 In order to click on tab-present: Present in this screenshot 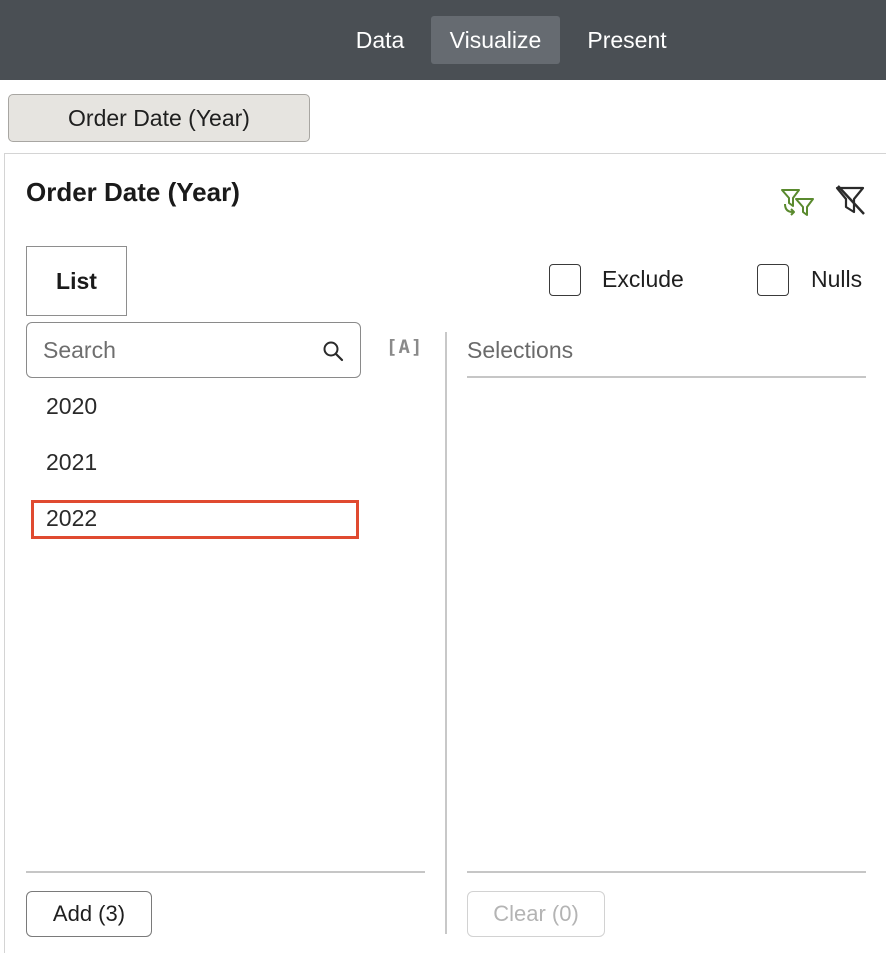, I will do `click(627, 40)`.